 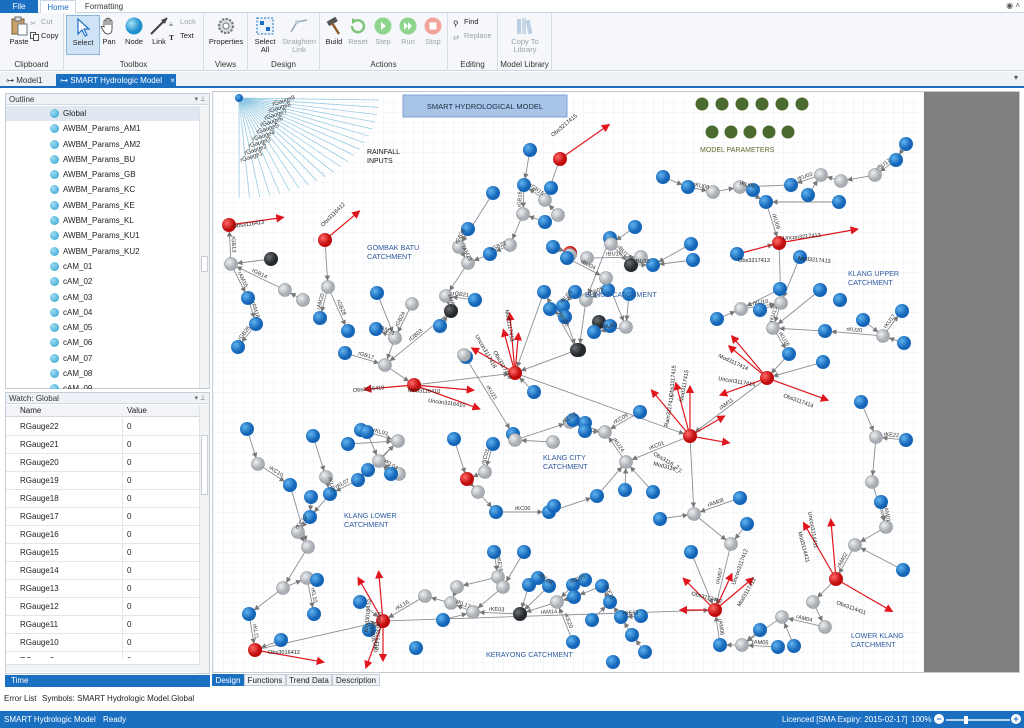 What do you see at coordinates (103, 668) in the screenshot?
I see `watch-horizontal-scrollbar` at bounding box center [103, 668].